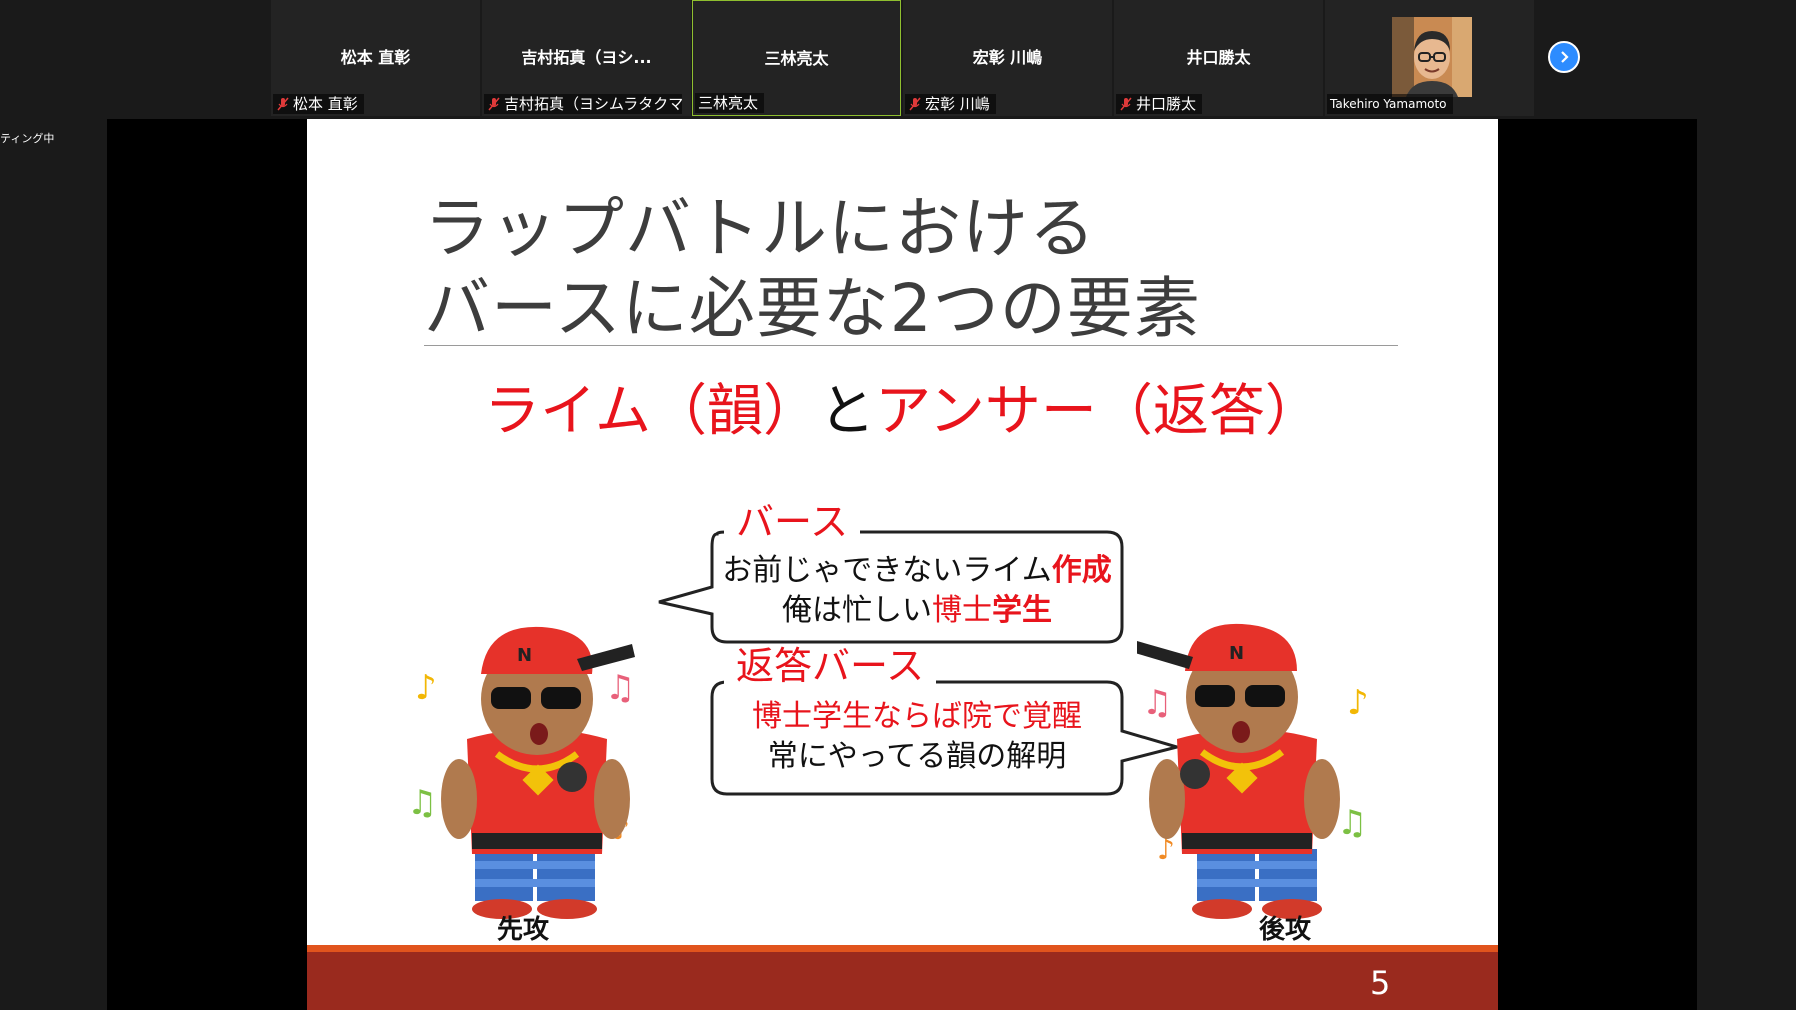 This screenshot has width=1796, height=1010. I want to click on footer-accent-bar, so click(902, 948).